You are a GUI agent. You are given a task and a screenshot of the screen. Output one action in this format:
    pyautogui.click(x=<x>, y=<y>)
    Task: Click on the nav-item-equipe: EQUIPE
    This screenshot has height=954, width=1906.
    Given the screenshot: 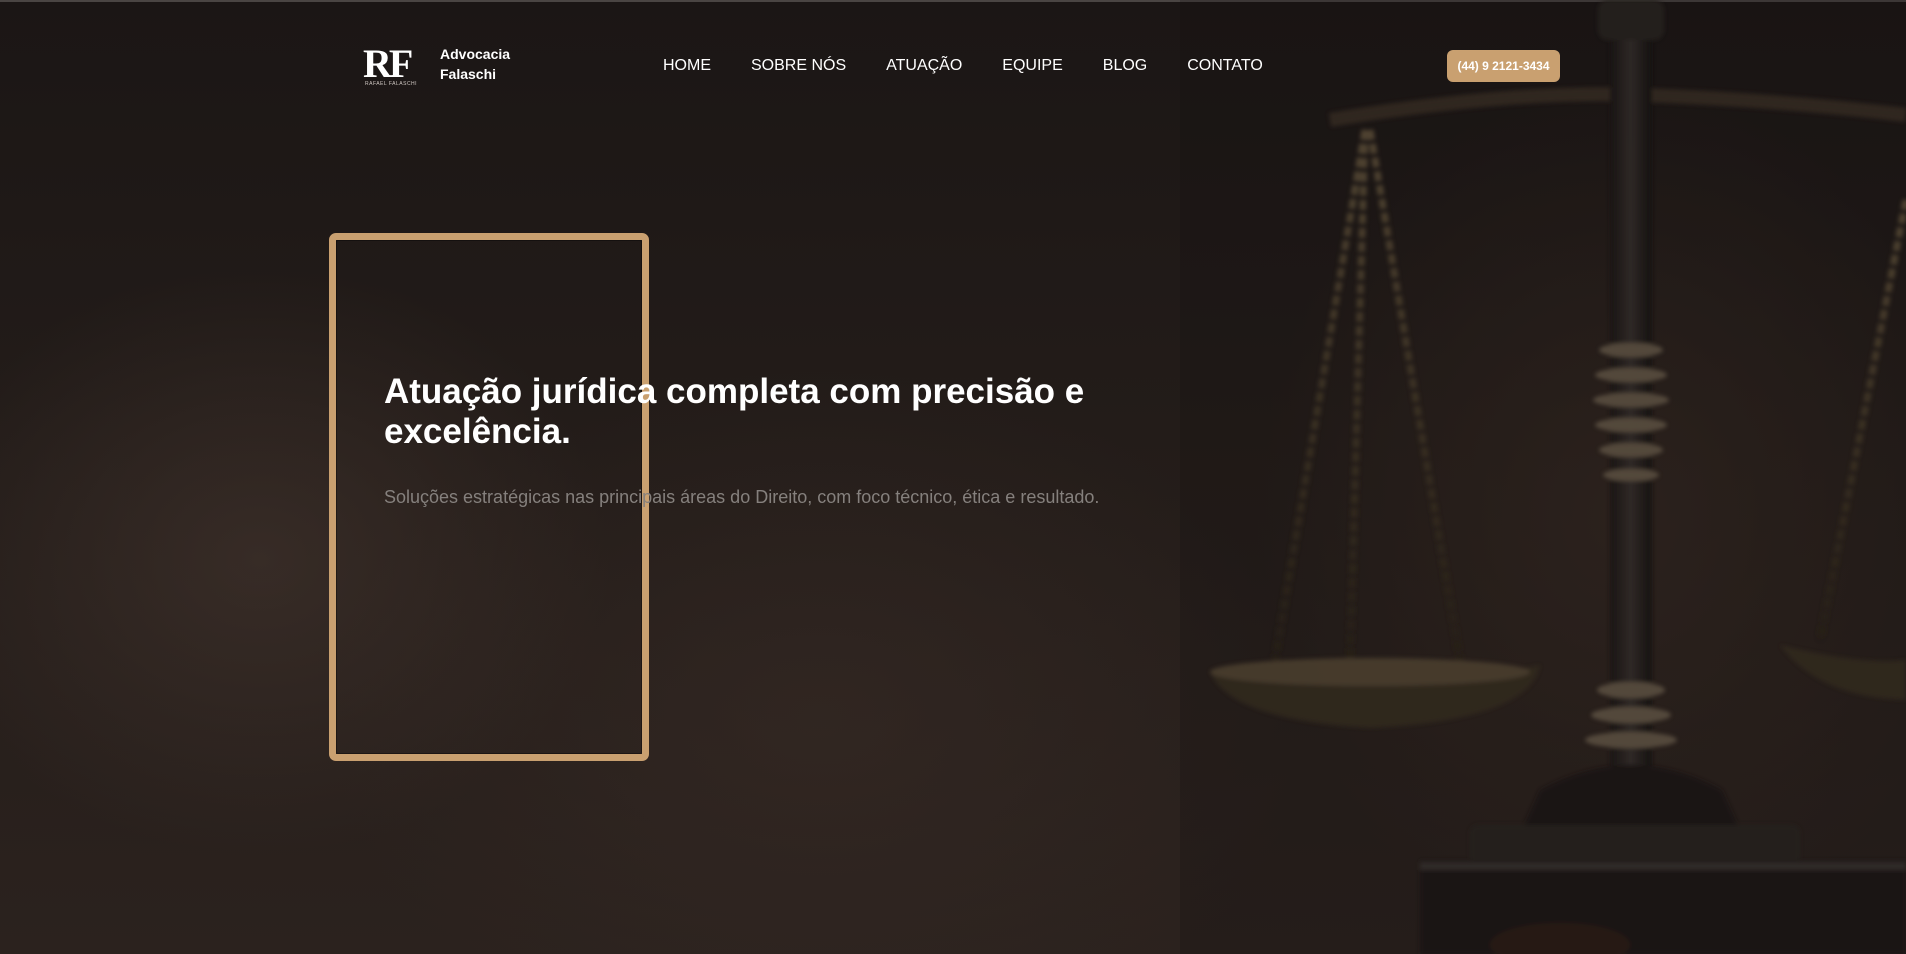 What is the action you would take?
    pyautogui.click(x=1032, y=66)
    